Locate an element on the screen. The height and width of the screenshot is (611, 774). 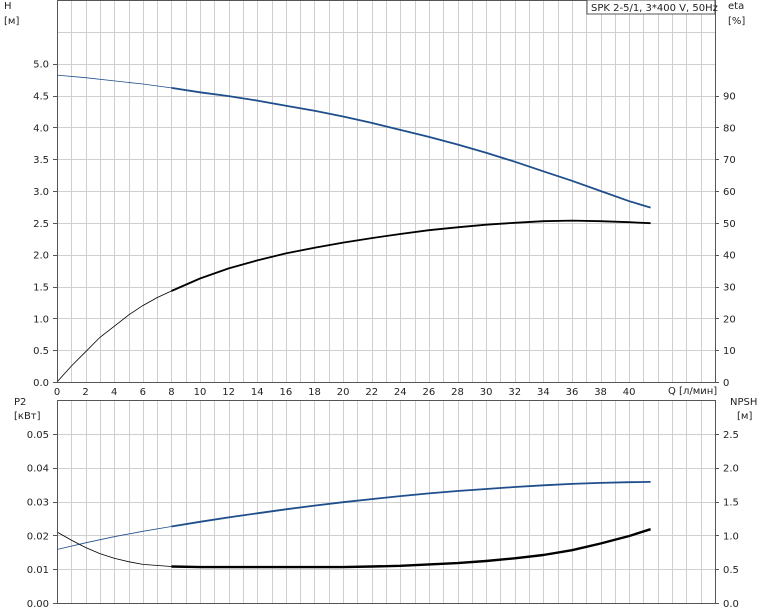
x-tick-label: 18 is located at coordinates (314, 392).